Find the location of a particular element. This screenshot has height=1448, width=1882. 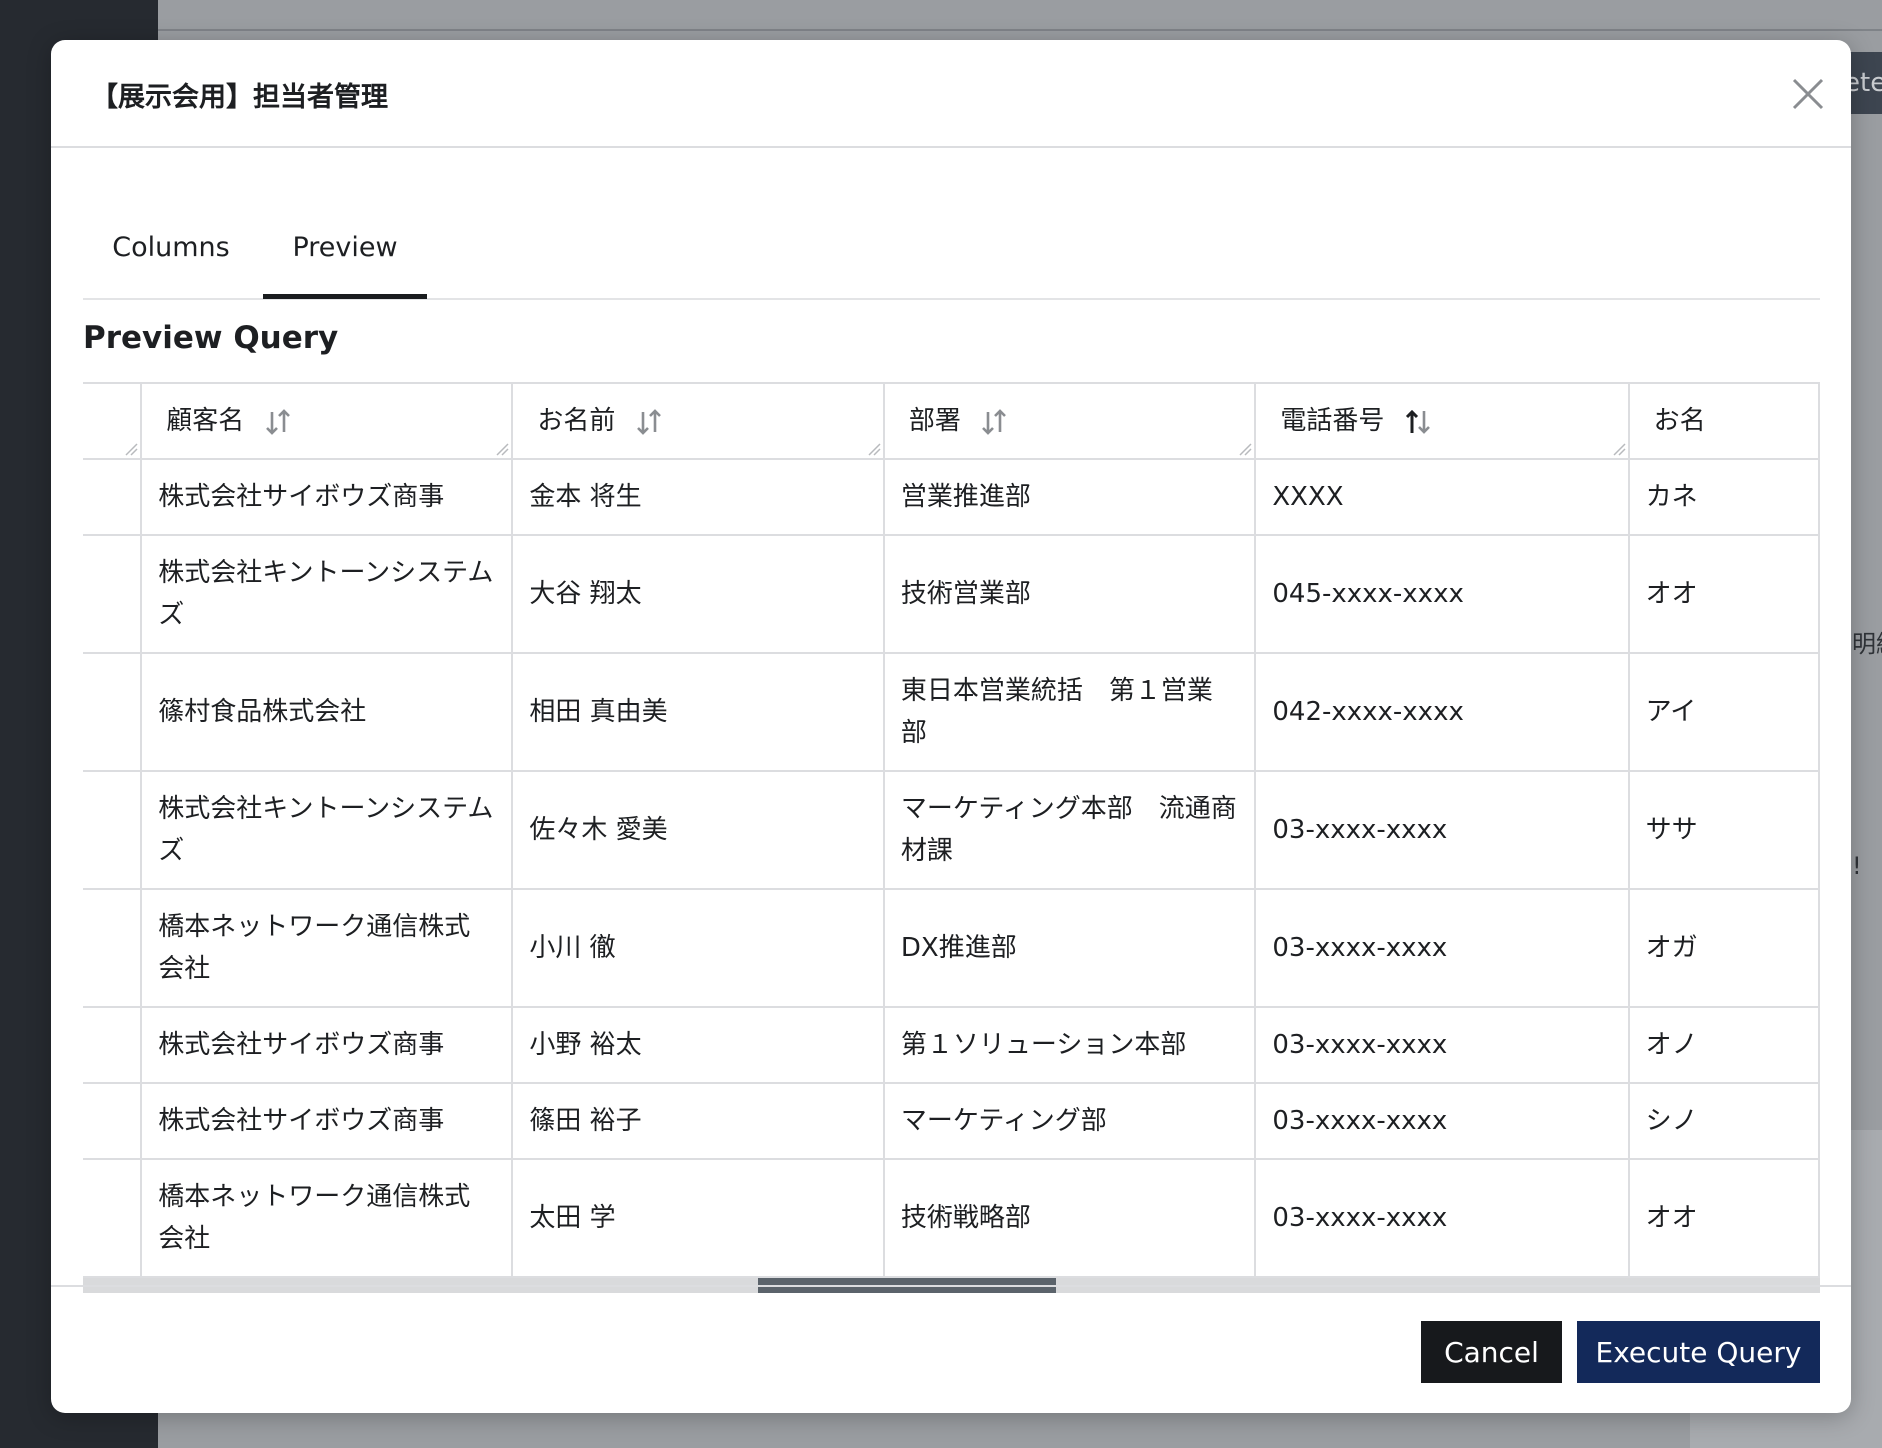

close-icon is located at coordinates (1808, 94).